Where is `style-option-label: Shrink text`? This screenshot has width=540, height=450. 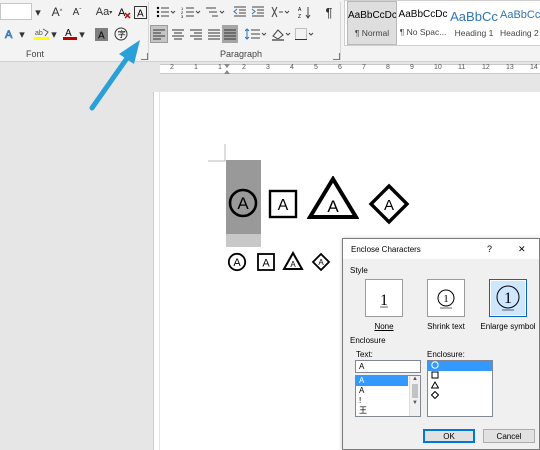
style-option-label: Shrink text is located at coordinates (446, 326).